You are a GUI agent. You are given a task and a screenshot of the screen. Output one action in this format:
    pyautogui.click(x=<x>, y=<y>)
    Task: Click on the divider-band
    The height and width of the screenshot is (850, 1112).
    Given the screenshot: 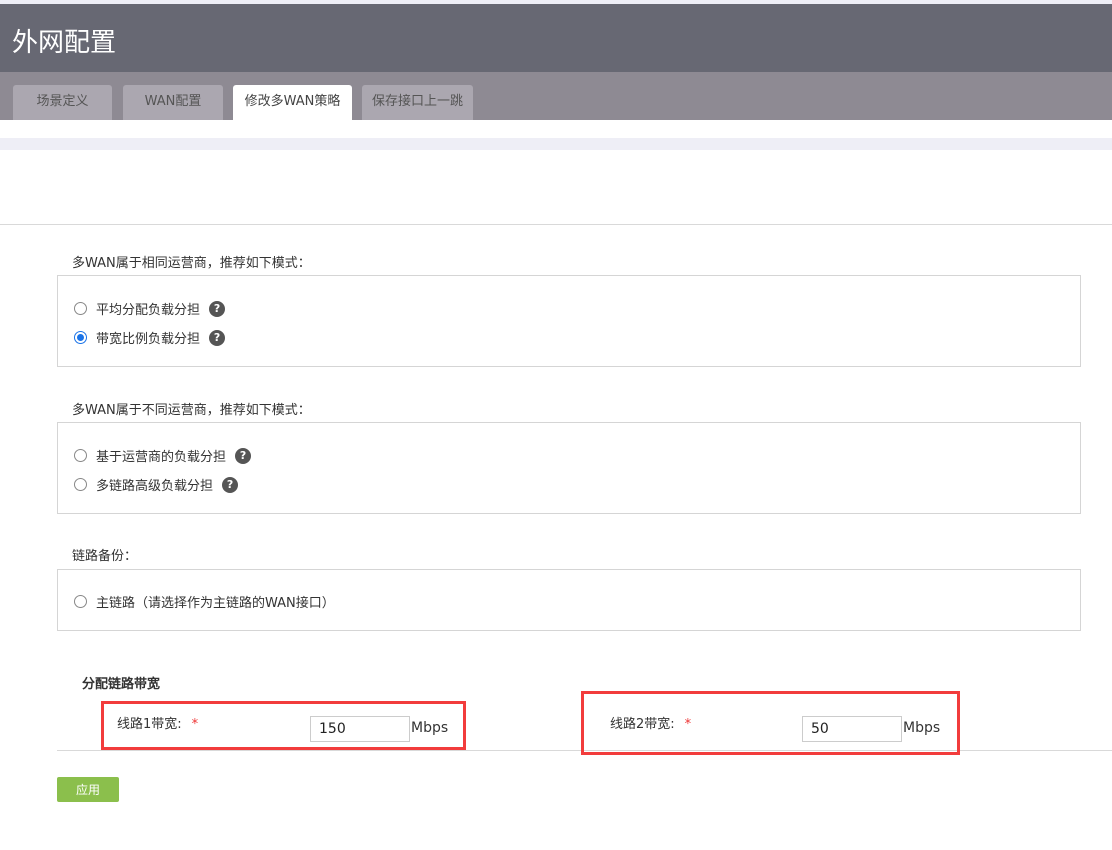 What is the action you would take?
    pyautogui.click(x=556, y=144)
    